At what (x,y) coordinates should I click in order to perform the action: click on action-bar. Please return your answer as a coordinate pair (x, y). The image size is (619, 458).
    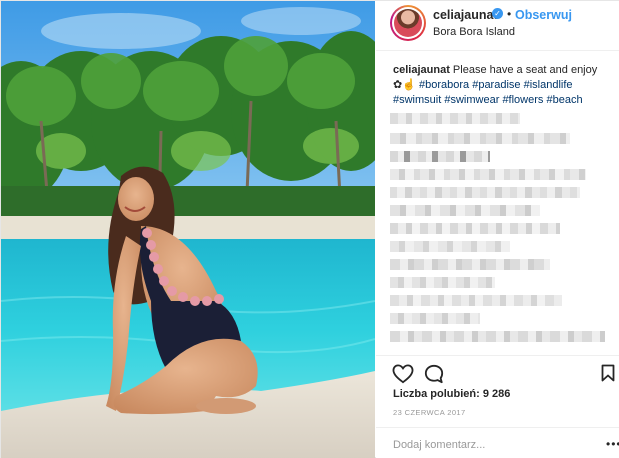
    Looking at the image, I should click on (497, 371).